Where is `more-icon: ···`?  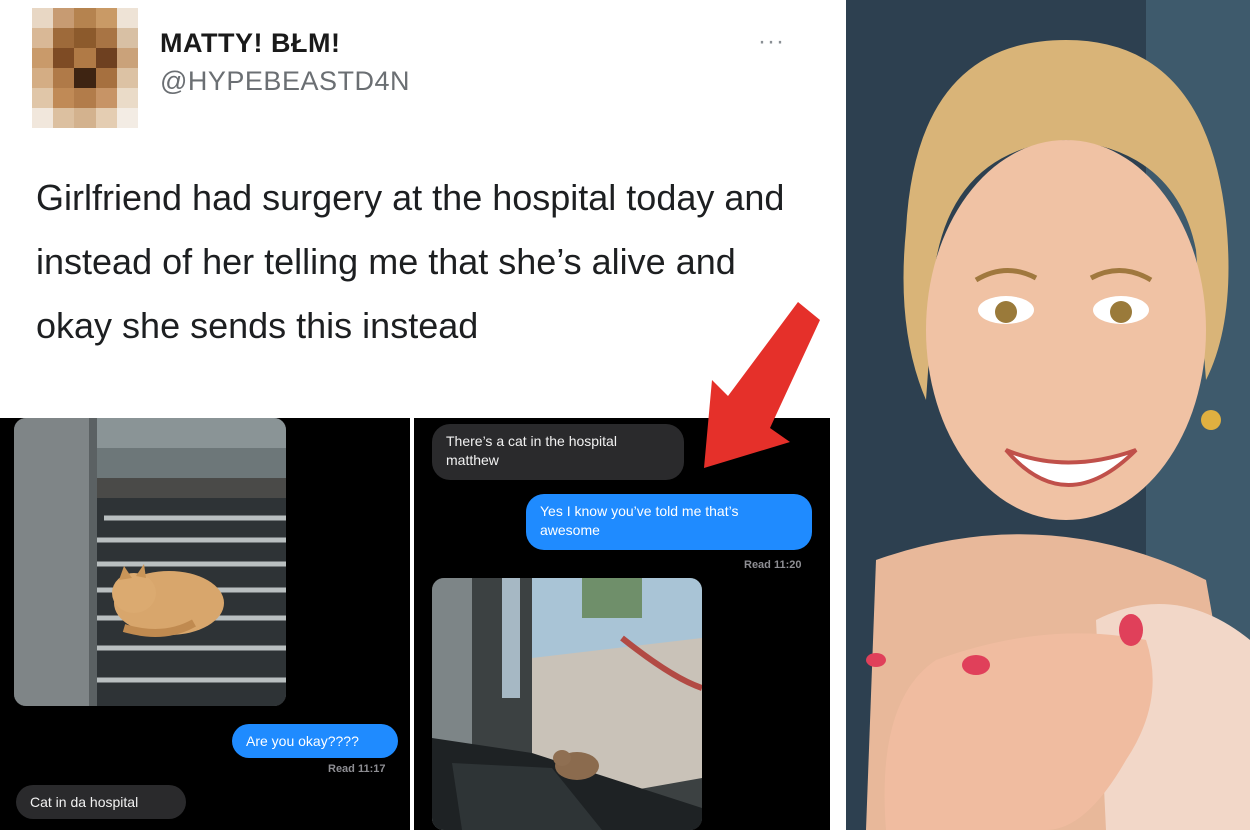 more-icon: ··· is located at coordinates (771, 42).